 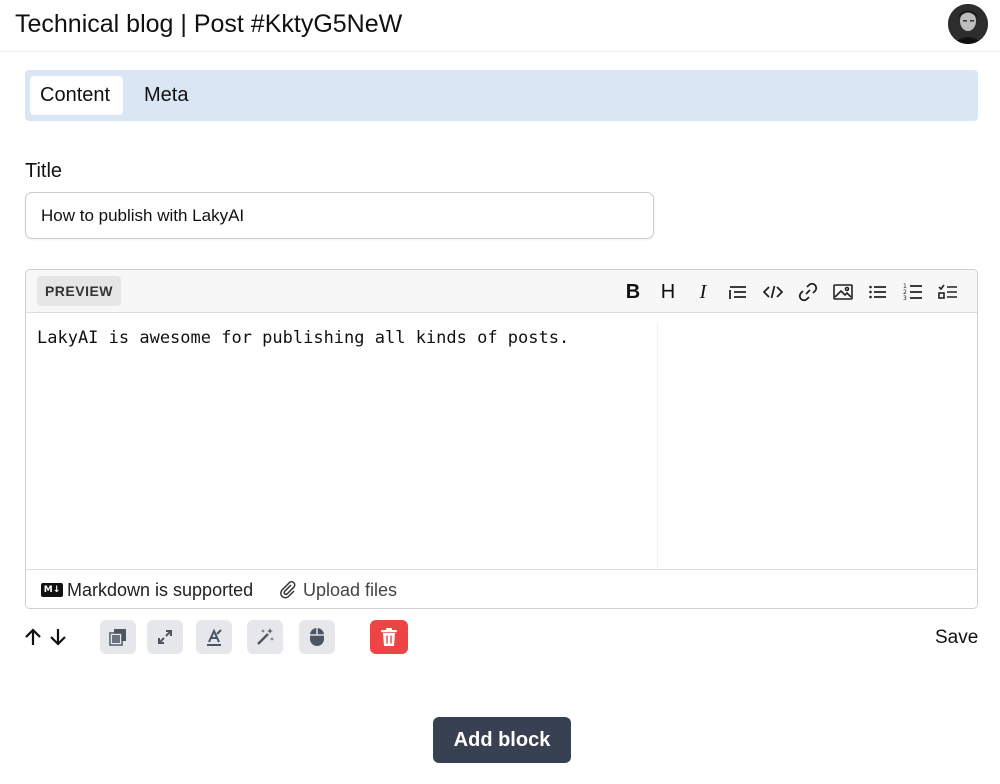 I want to click on bold-glyph: B, so click(x=633, y=291).